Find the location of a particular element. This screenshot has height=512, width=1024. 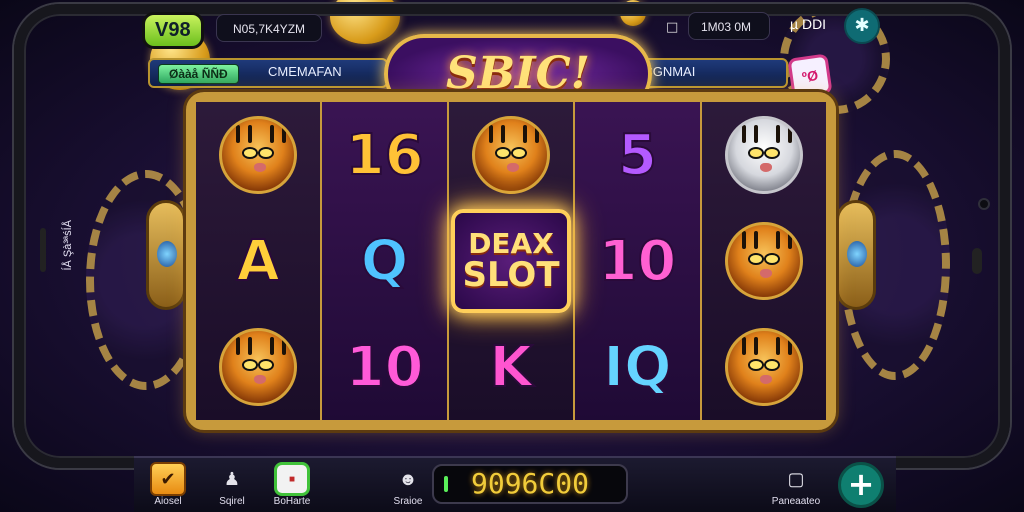

badge-button: Øààå ÑÑÐ is located at coordinates (198, 74).